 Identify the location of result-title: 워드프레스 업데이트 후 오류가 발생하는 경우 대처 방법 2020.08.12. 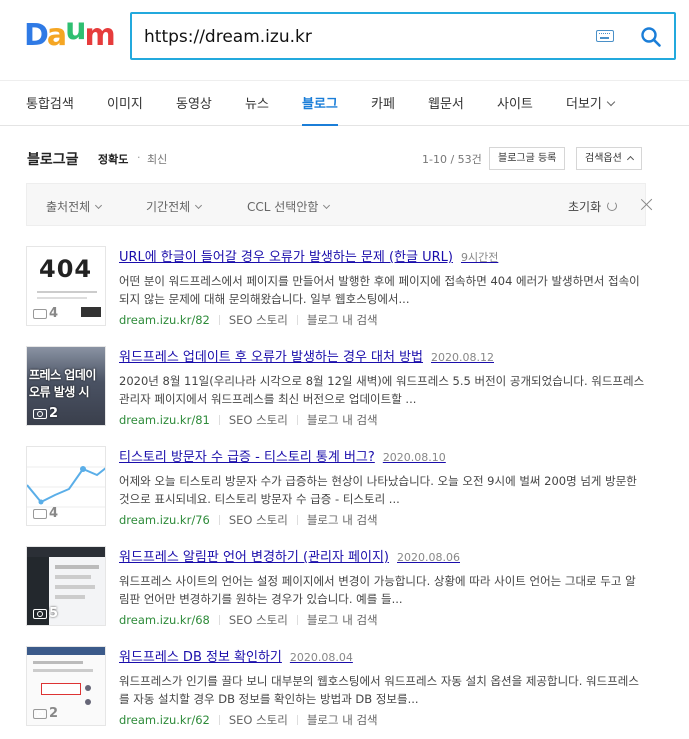
(306, 355).